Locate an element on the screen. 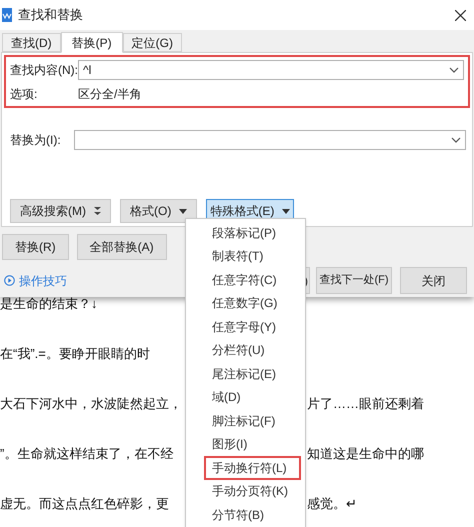  document-text: 知道这是生命中的哪 is located at coordinates (365, 454).